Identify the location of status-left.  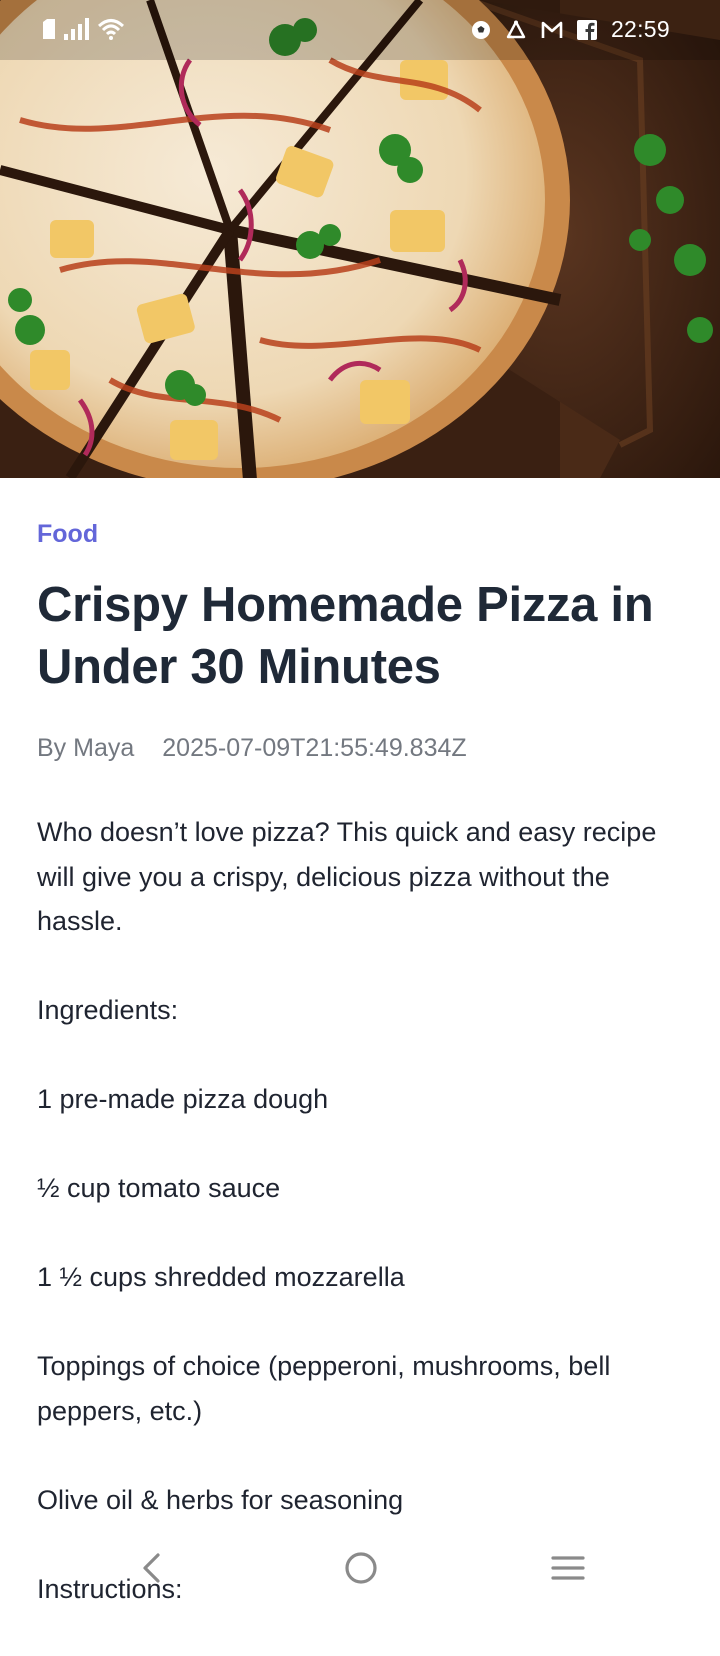
(83, 29).